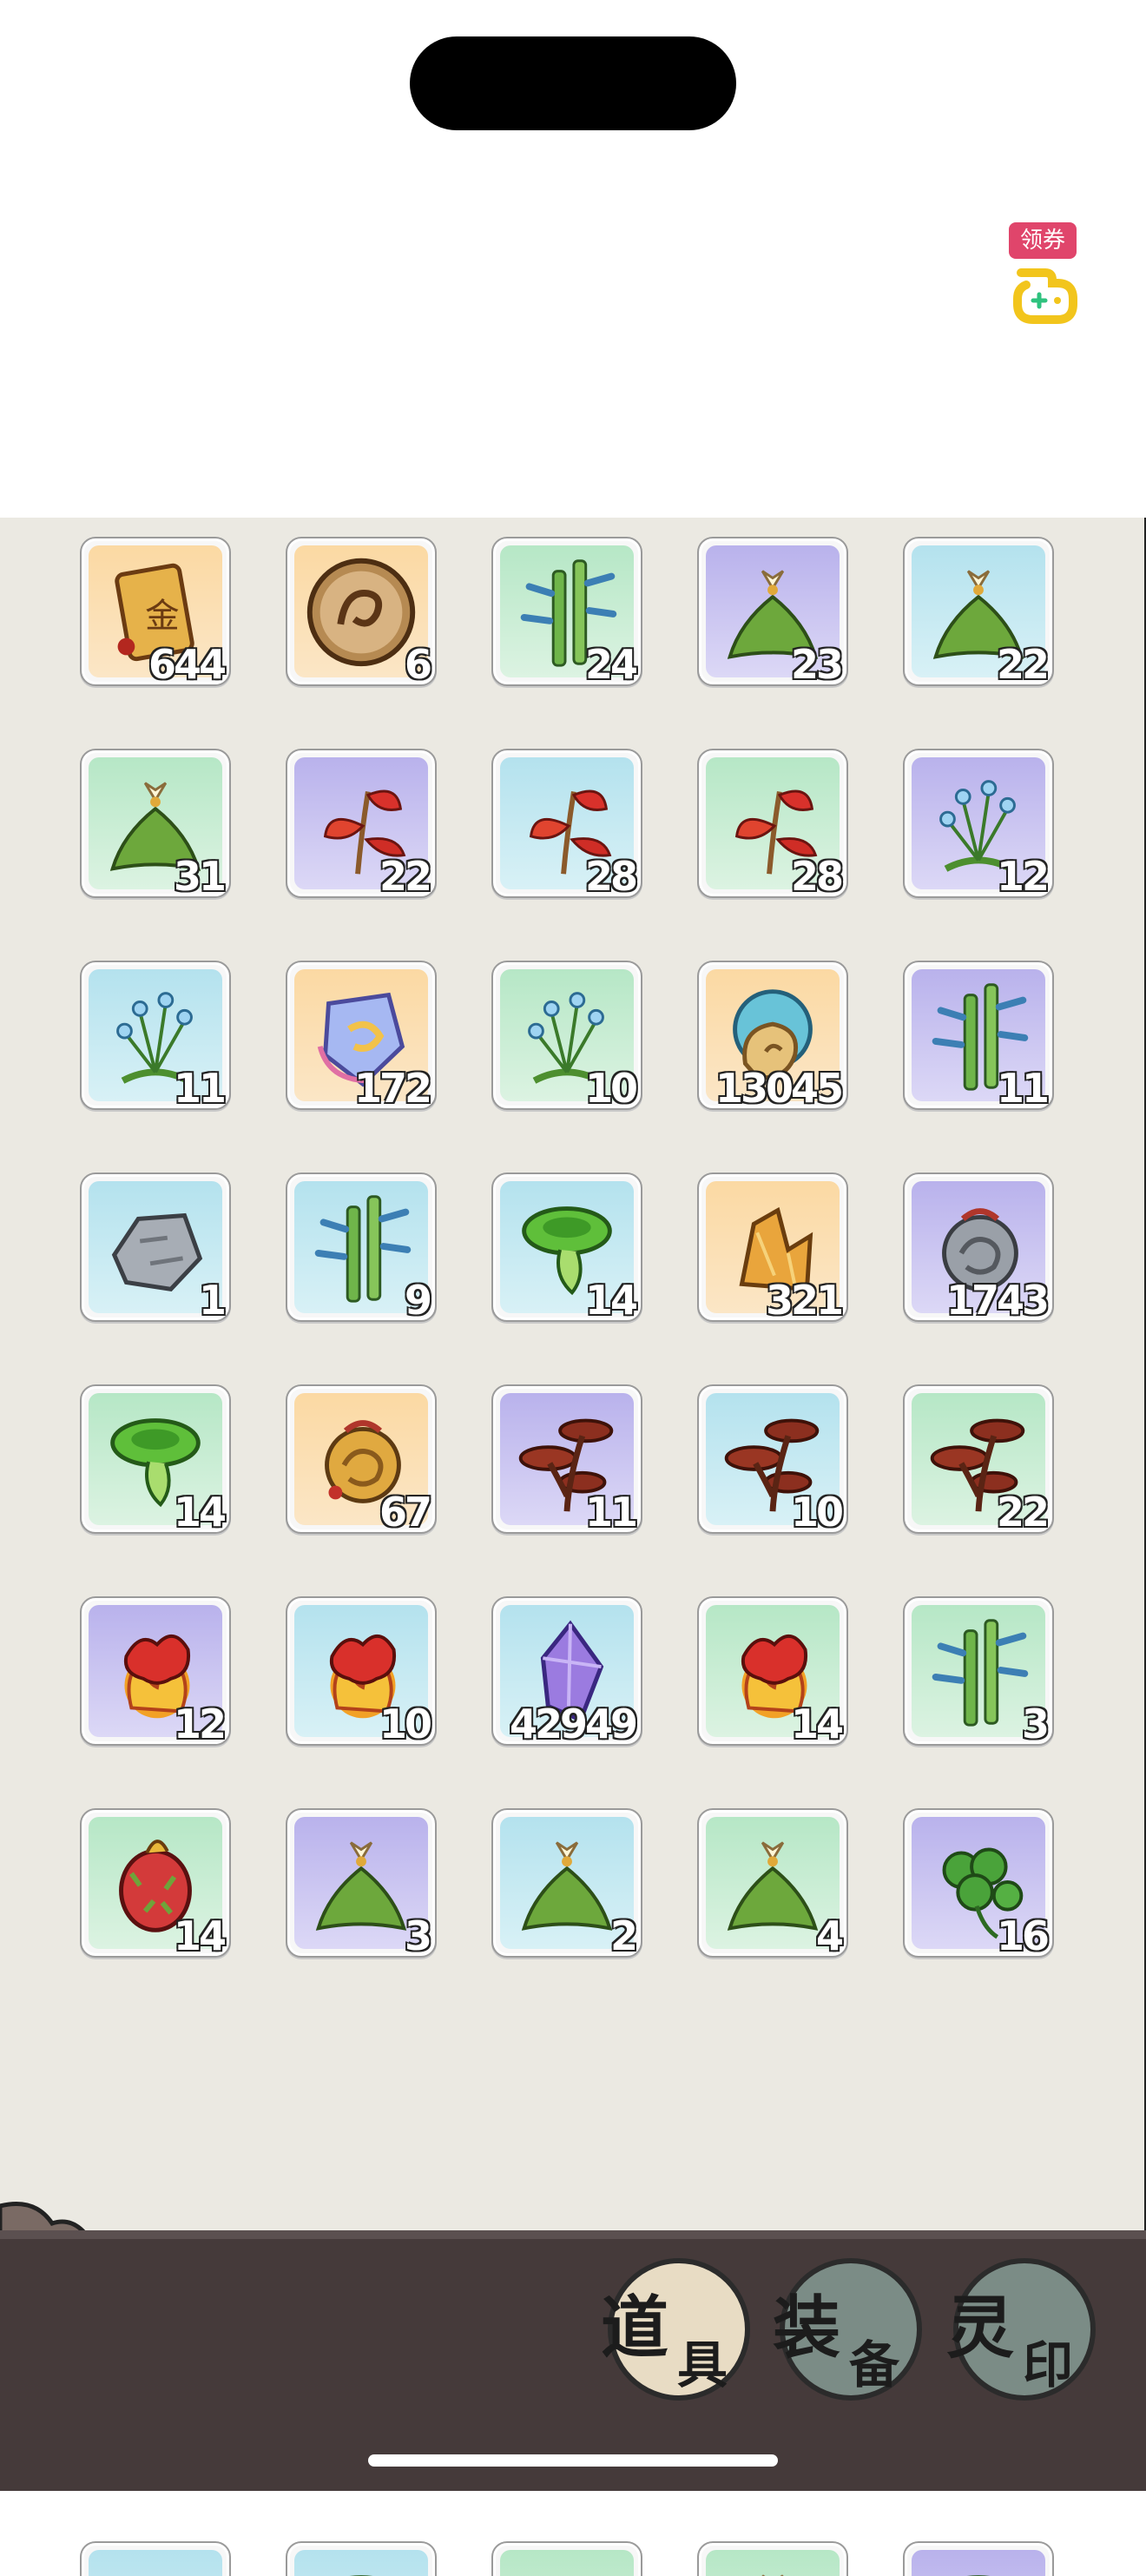 This screenshot has width=1146, height=2576. Describe the element at coordinates (807, 2329) in the screenshot. I see `tab-label-char: 装` at that location.